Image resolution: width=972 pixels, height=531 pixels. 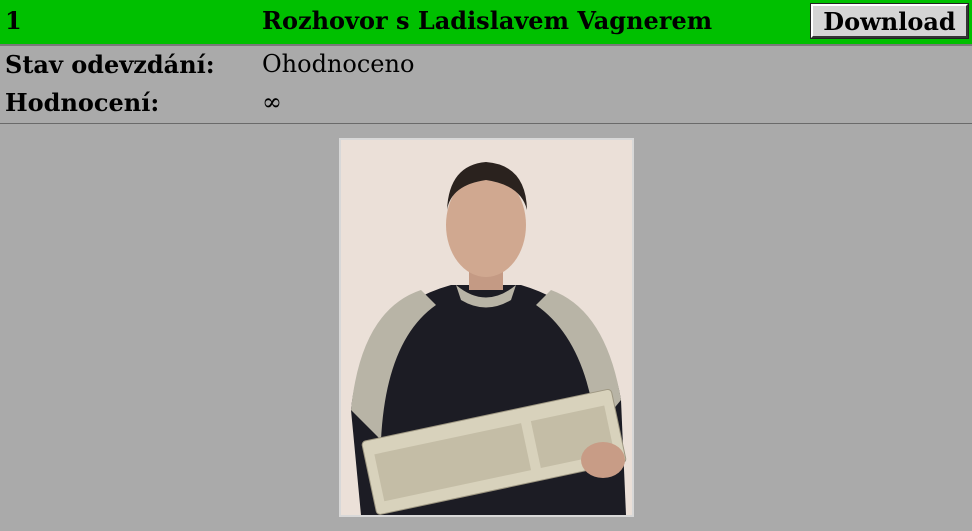 What do you see at coordinates (13, 20) in the screenshot?
I see `submission-number: 1` at bounding box center [13, 20].